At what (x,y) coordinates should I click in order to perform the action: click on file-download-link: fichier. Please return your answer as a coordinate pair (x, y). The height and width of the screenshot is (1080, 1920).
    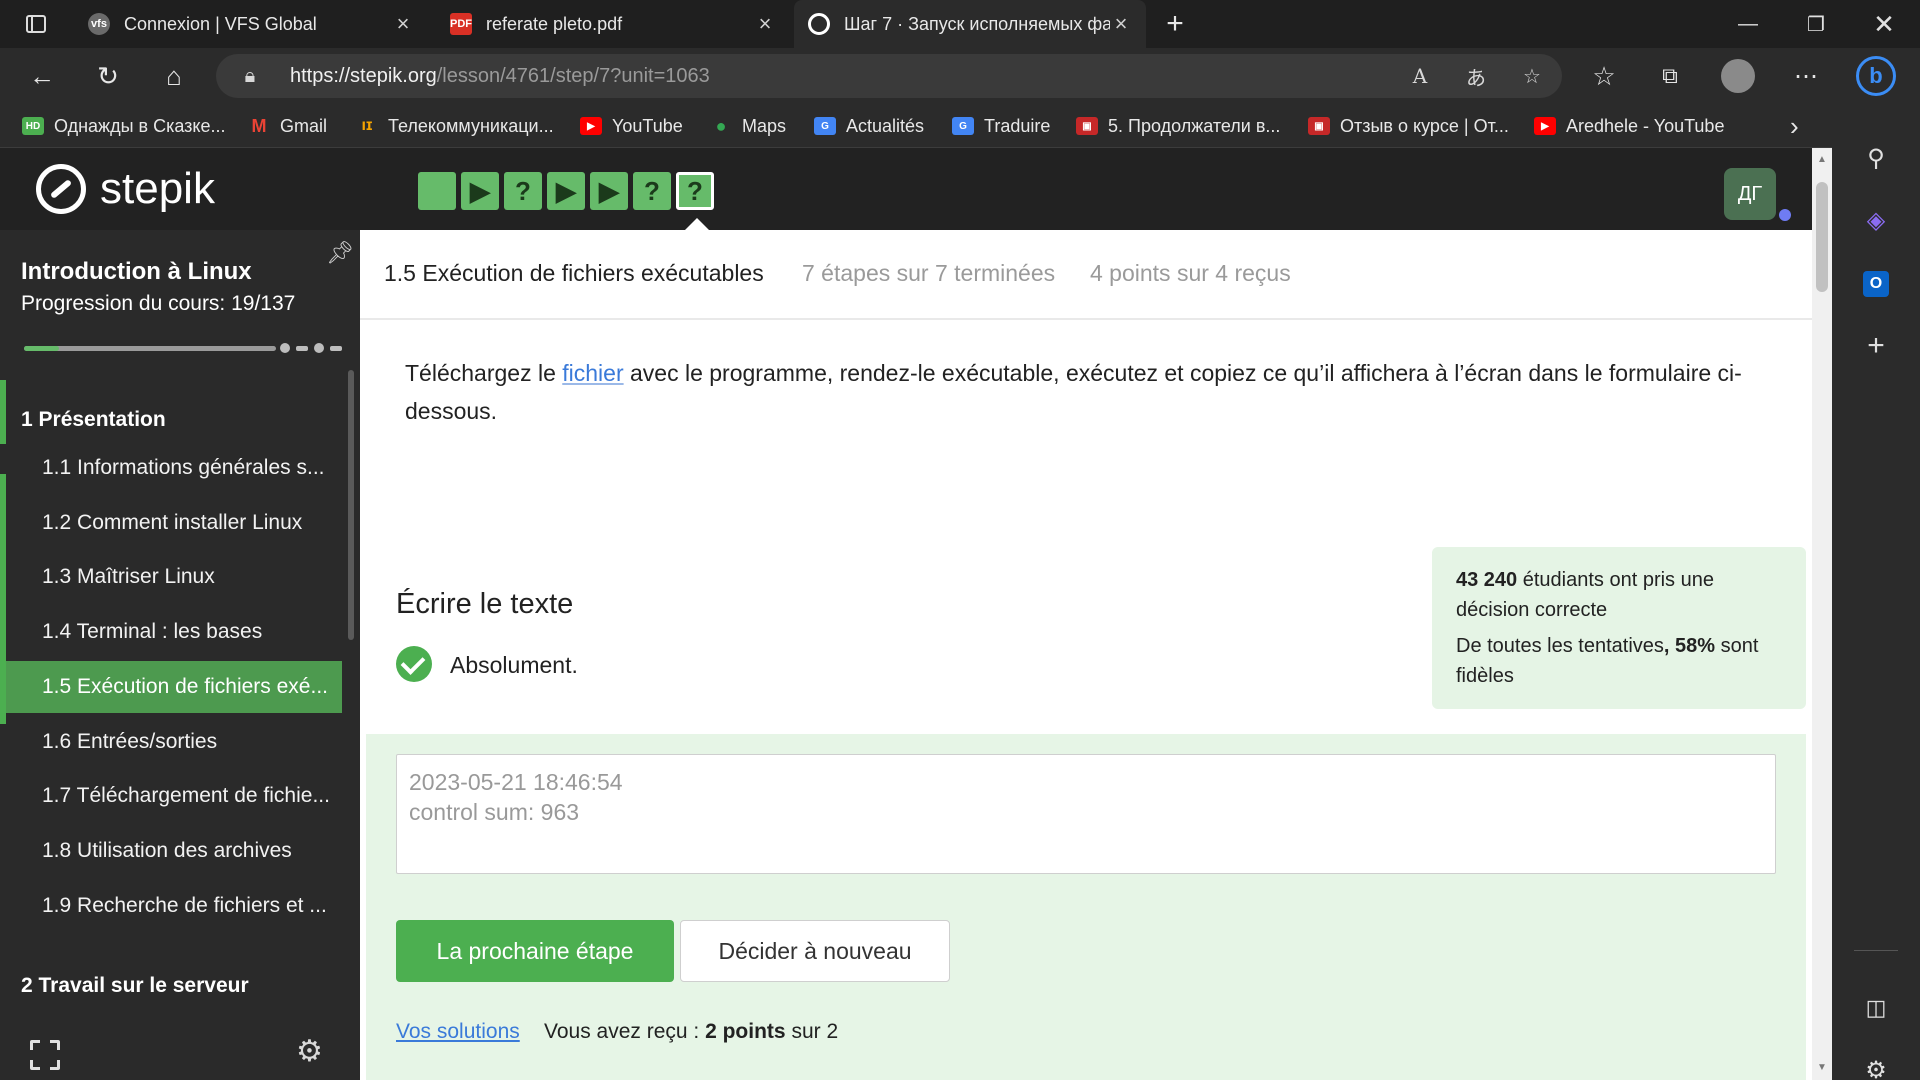
    Looking at the image, I should click on (592, 373).